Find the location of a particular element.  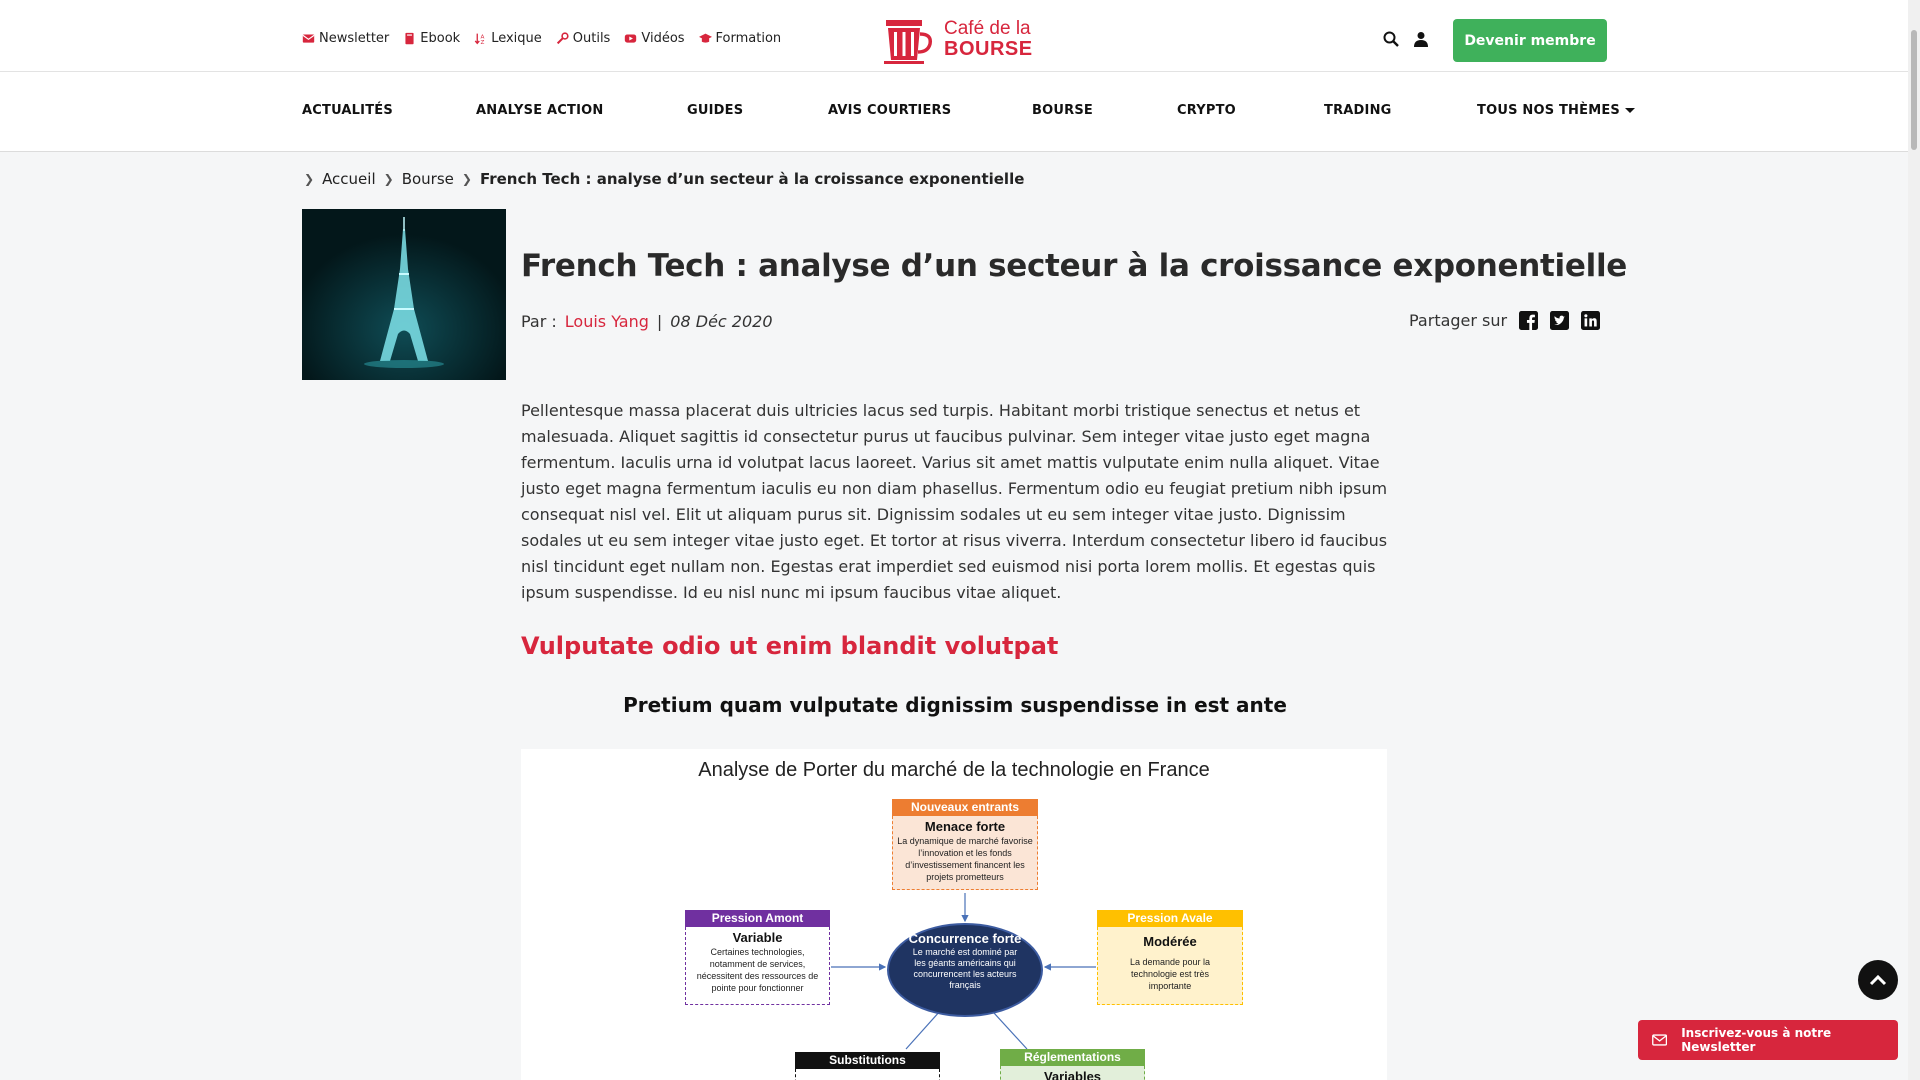

account-button is located at coordinates (1421, 41).